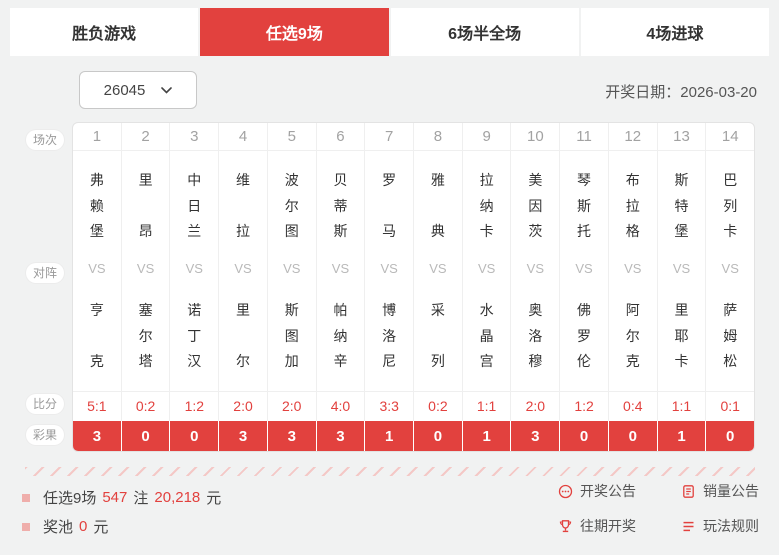 The image size is (779, 555). Describe the element at coordinates (535, 336) in the screenshot. I see `away-team-name: 奥洛穆` at that location.